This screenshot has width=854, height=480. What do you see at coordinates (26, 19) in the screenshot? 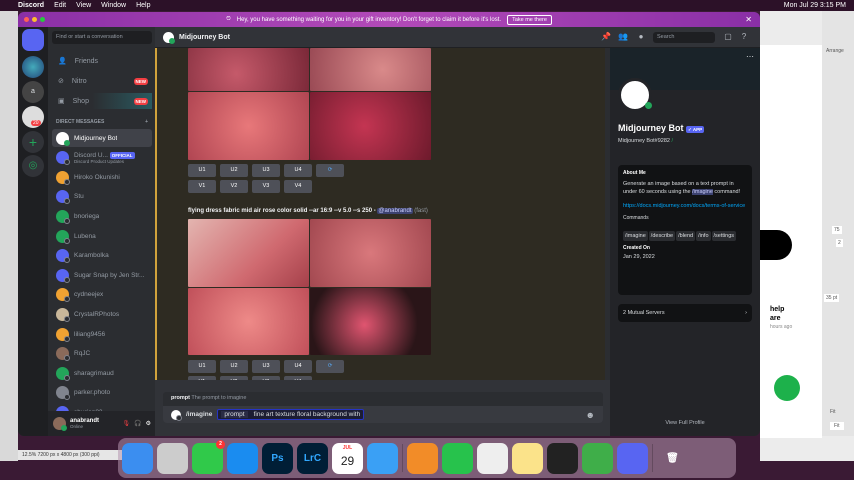
I see `close-window-button` at bounding box center [26, 19].